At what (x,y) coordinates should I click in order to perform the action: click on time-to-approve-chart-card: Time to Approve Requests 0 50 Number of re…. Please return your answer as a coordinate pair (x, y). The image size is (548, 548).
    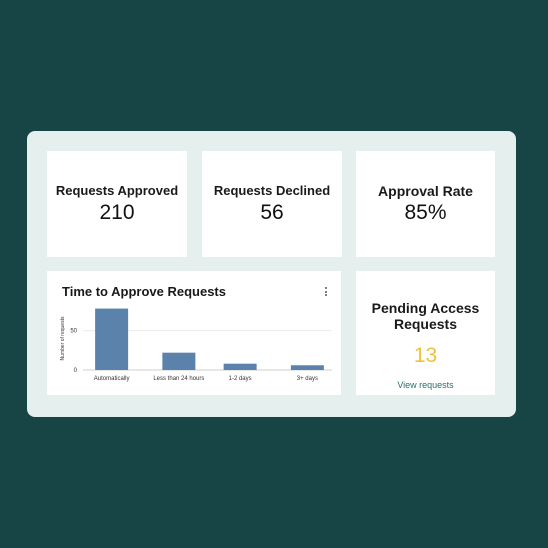
    Looking at the image, I should click on (194, 333).